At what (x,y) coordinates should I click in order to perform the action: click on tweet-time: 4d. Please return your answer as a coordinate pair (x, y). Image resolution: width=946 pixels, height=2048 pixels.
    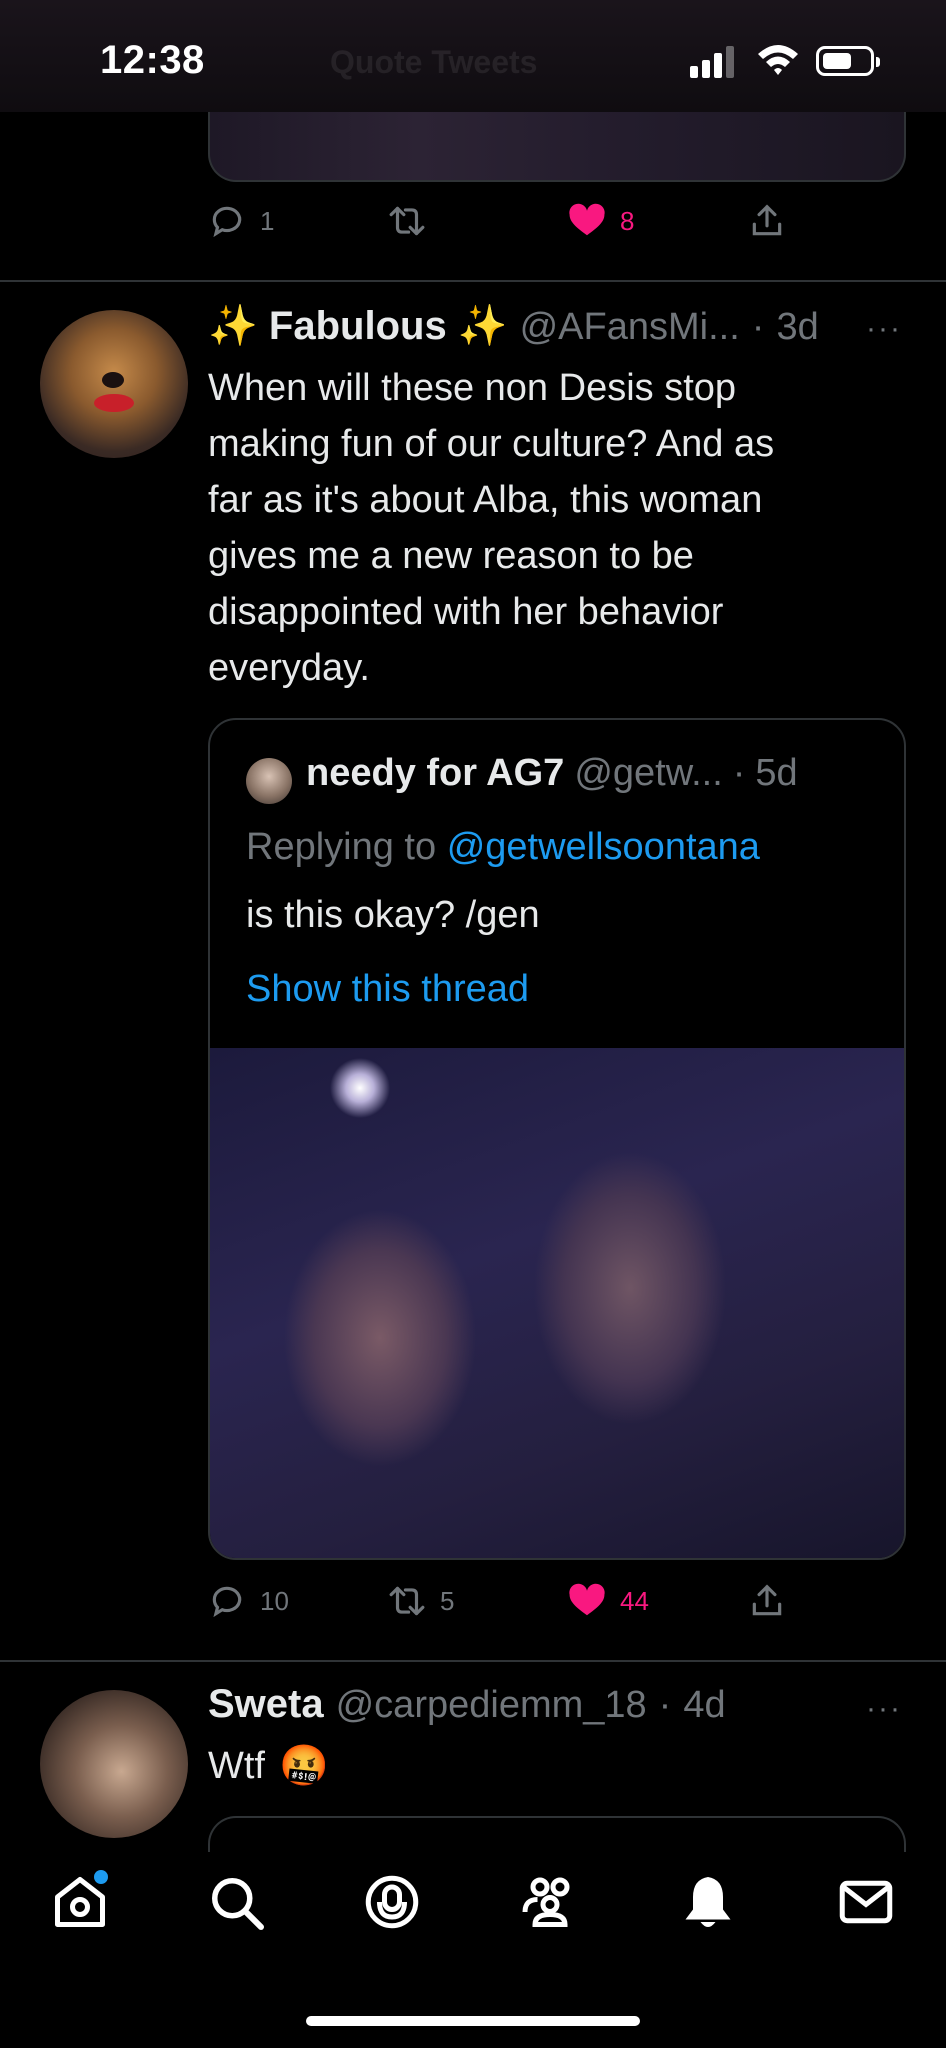
    Looking at the image, I should click on (704, 1705).